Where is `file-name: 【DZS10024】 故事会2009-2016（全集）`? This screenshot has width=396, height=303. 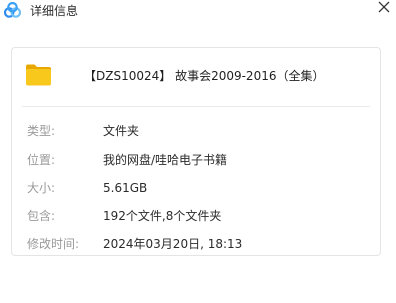
file-name: 【DZS10024】 故事会2009-2016（全集） is located at coordinates (204, 76).